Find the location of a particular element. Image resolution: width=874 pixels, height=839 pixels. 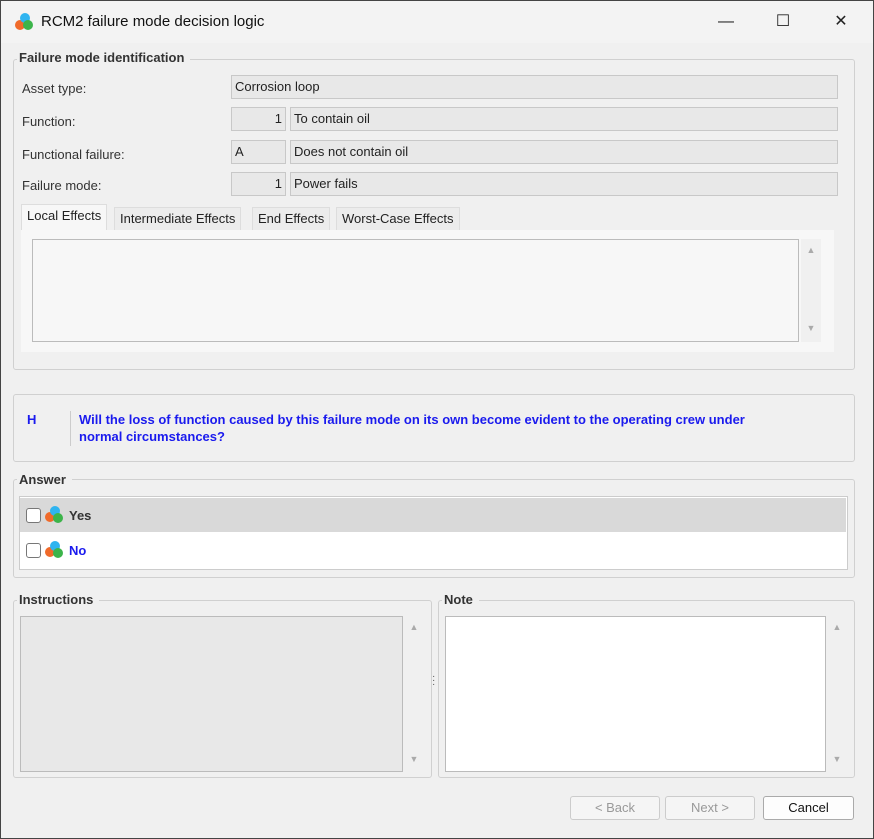

function-field: To contain oil is located at coordinates (564, 119).